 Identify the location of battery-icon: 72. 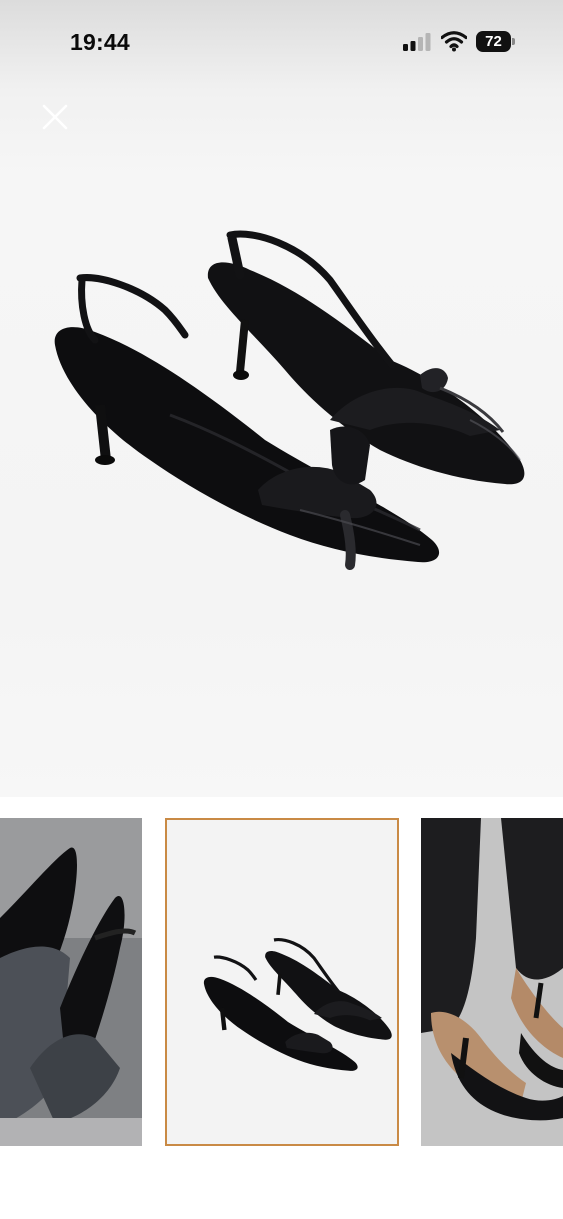
(496, 42).